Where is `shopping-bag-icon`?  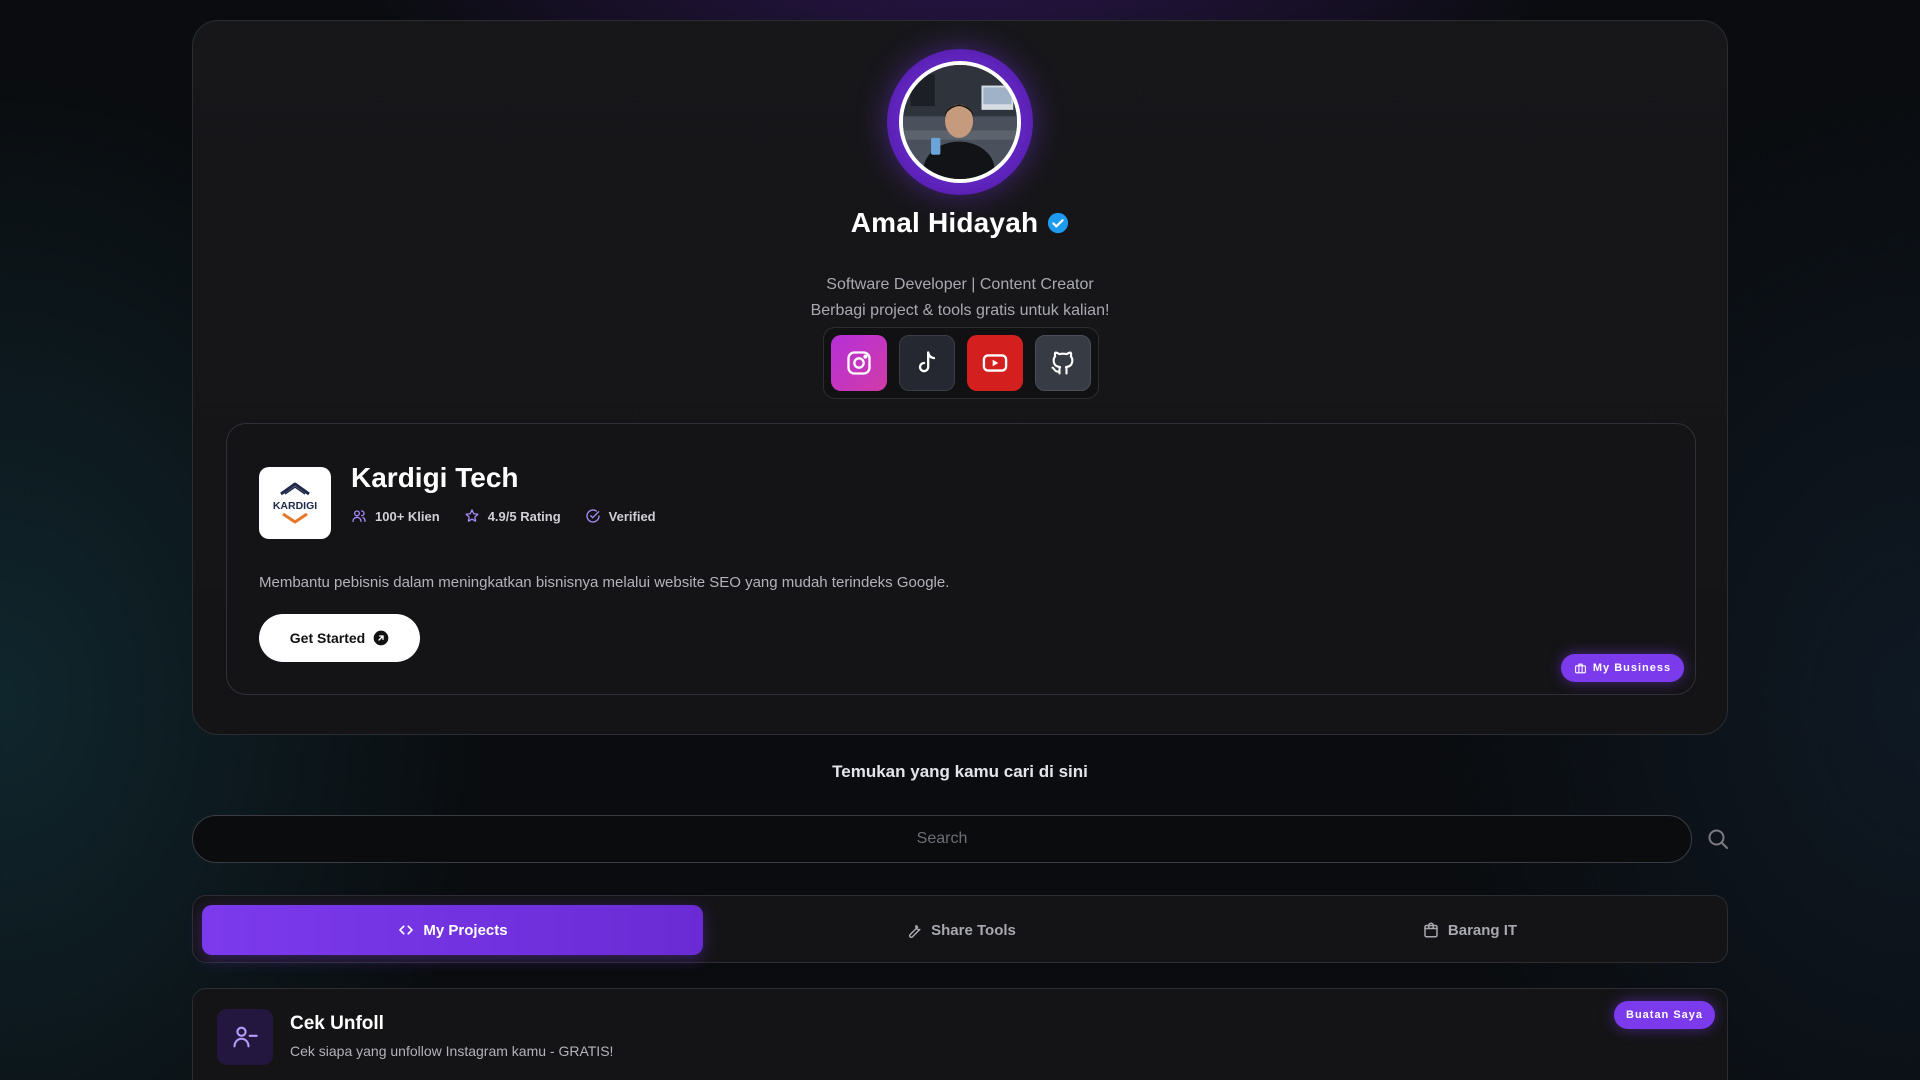
shopping-bag-icon is located at coordinates (1431, 930).